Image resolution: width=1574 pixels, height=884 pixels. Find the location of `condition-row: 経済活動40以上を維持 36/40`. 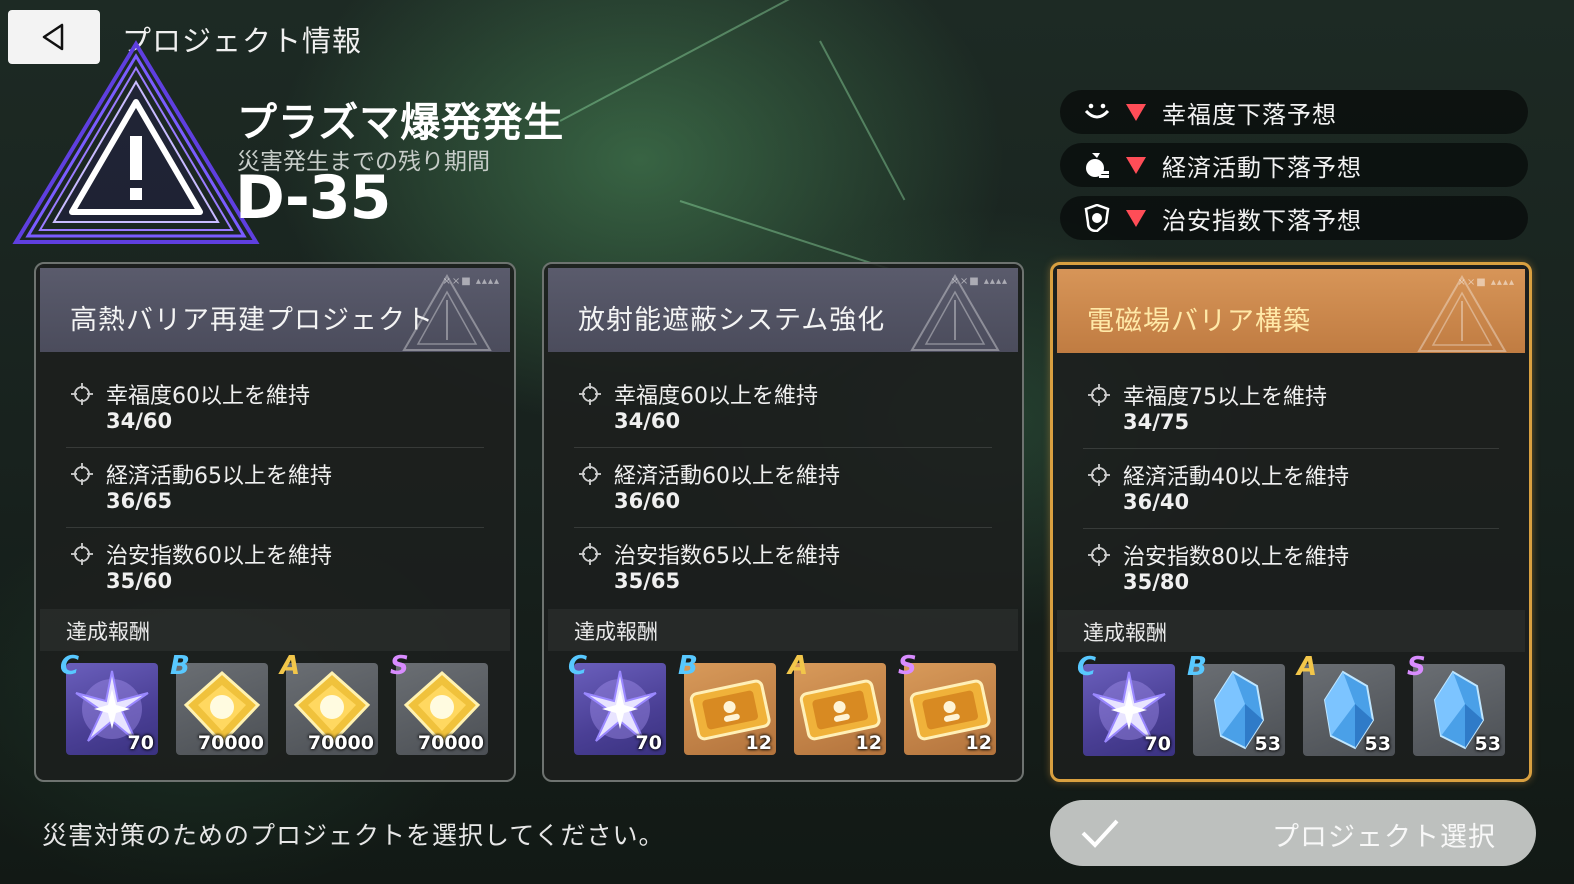

condition-row: 経済活動40以上を維持 36/40 is located at coordinates (1291, 489).